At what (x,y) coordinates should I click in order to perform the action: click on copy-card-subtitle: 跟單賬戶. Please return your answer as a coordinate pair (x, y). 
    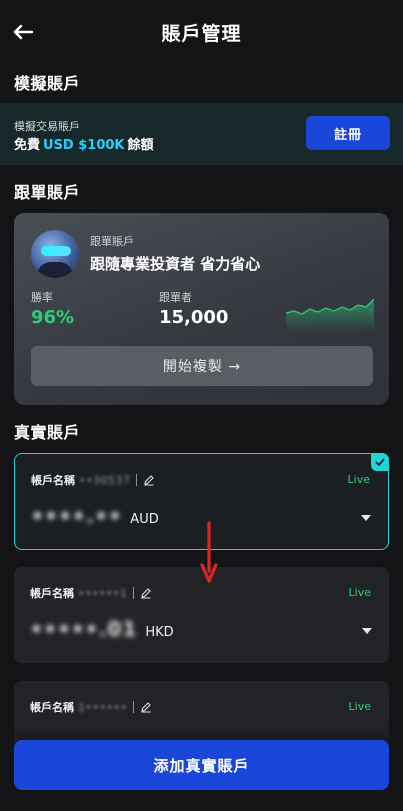
    Looking at the image, I should click on (112, 241).